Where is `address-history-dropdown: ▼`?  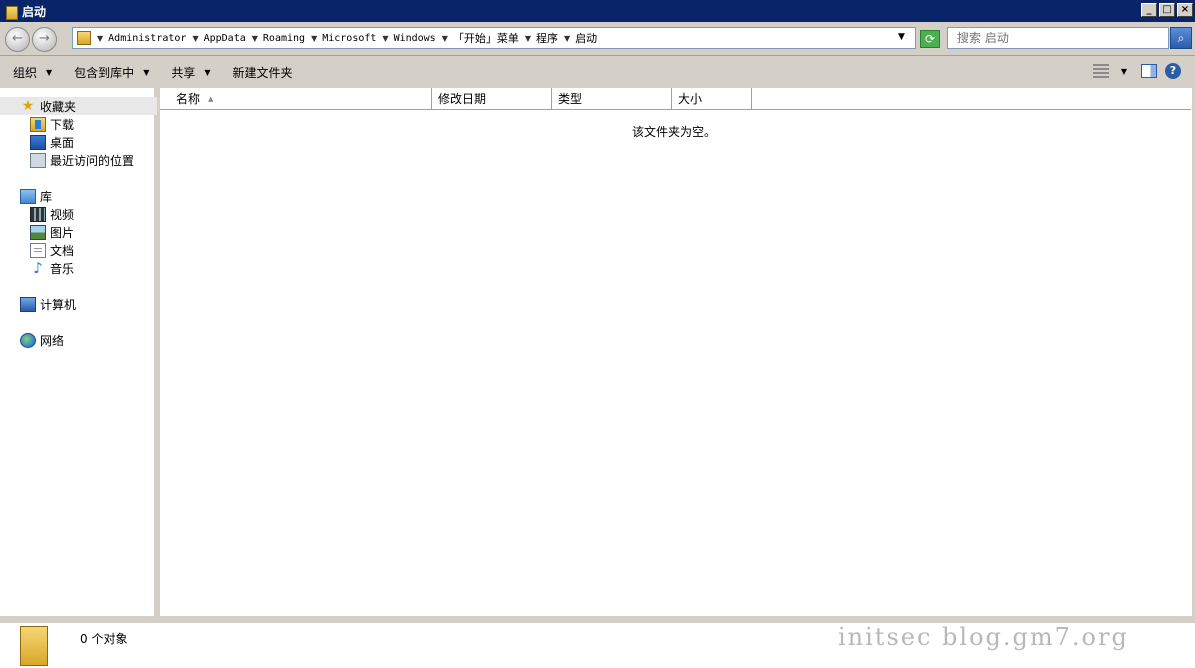 address-history-dropdown: ▼ is located at coordinates (901, 37).